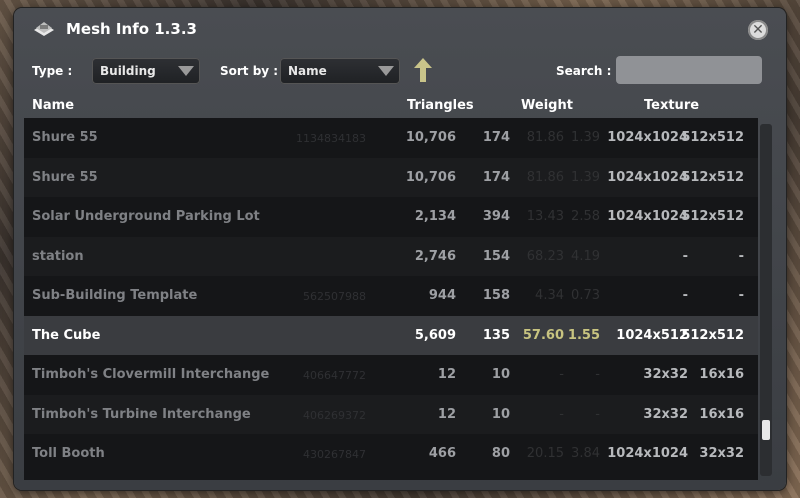 Image resolution: width=800 pixels, height=498 pixels. I want to click on table-row: station 2,746 154 68.23 4.19 - -, so click(391, 256).